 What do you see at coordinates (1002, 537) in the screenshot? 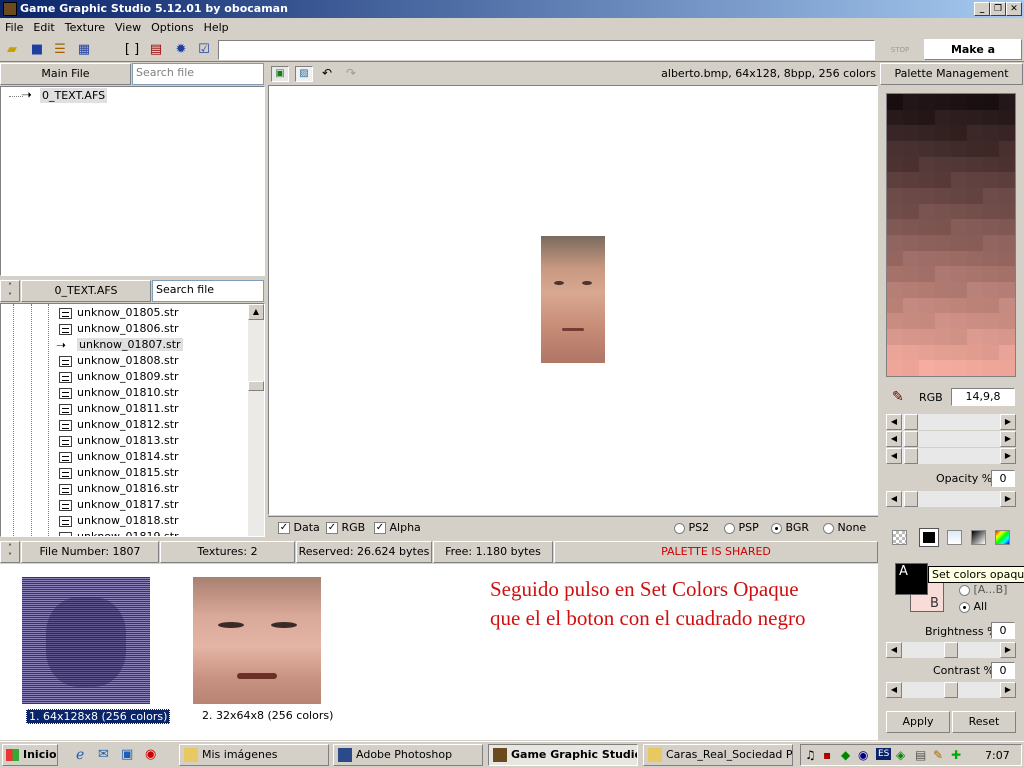
I see `color-wheel-icon` at bounding box center [1002, 537].